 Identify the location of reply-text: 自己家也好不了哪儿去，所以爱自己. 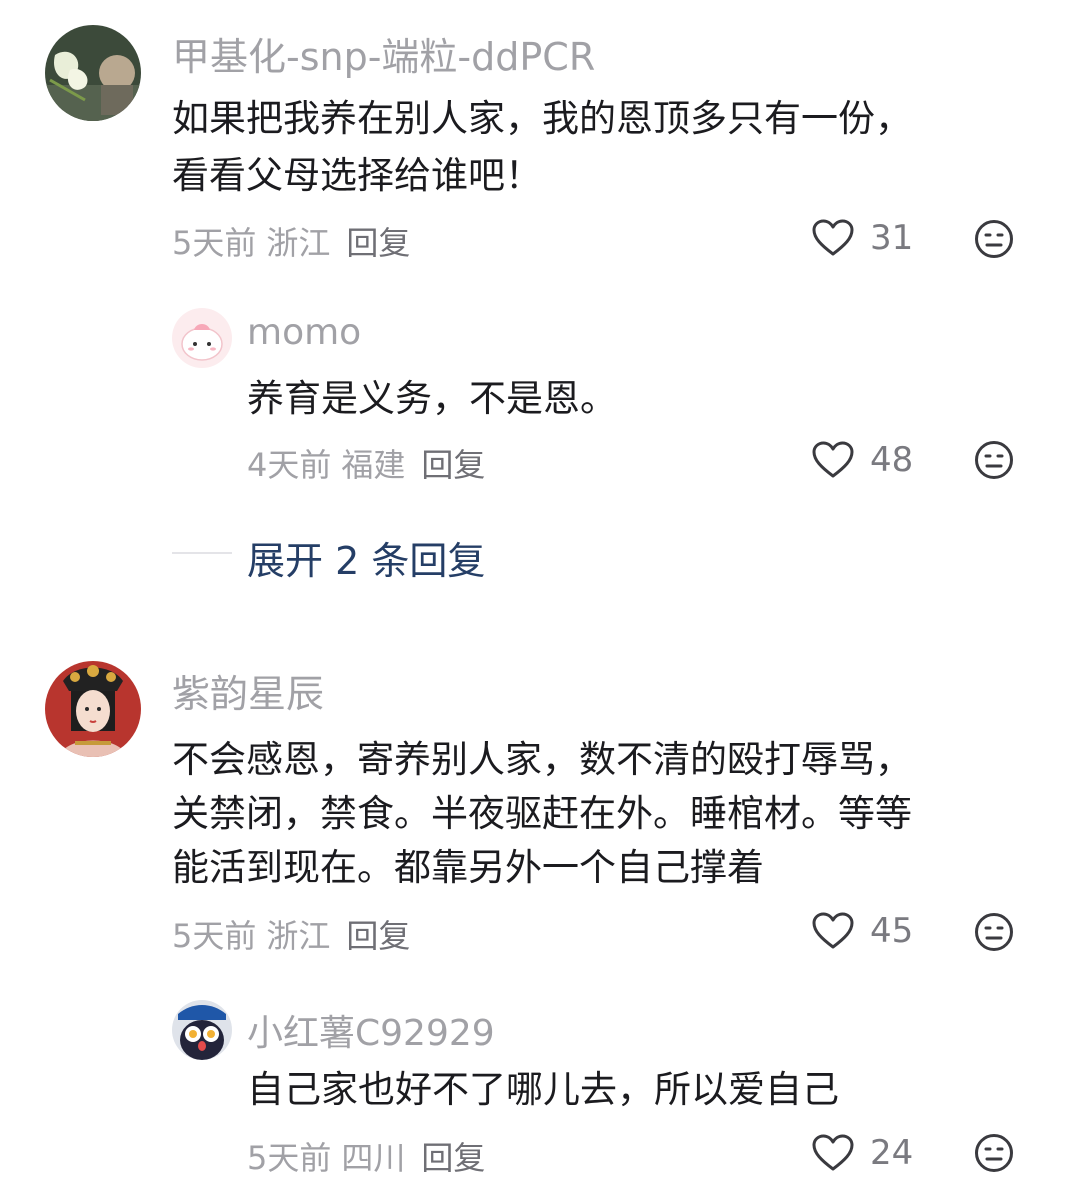
(543, 1089).